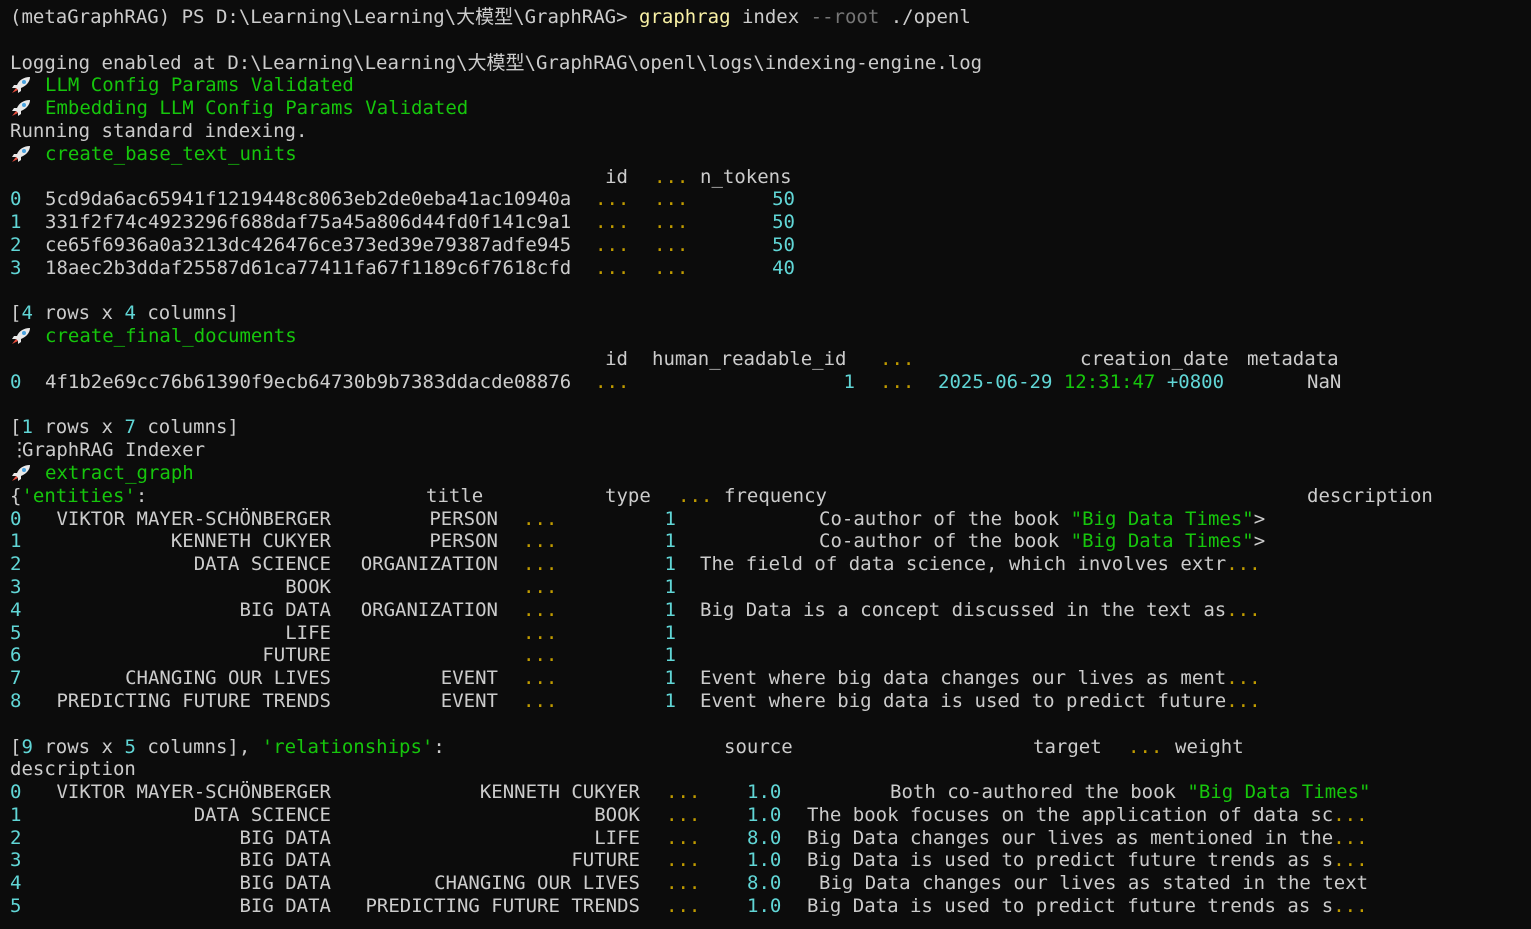 Image resolution: width=1531 pixels, height=929 pixels. I want to click on row-creation-date: 2025-06-29 12:31:47 +0800, so click(1081, 382).